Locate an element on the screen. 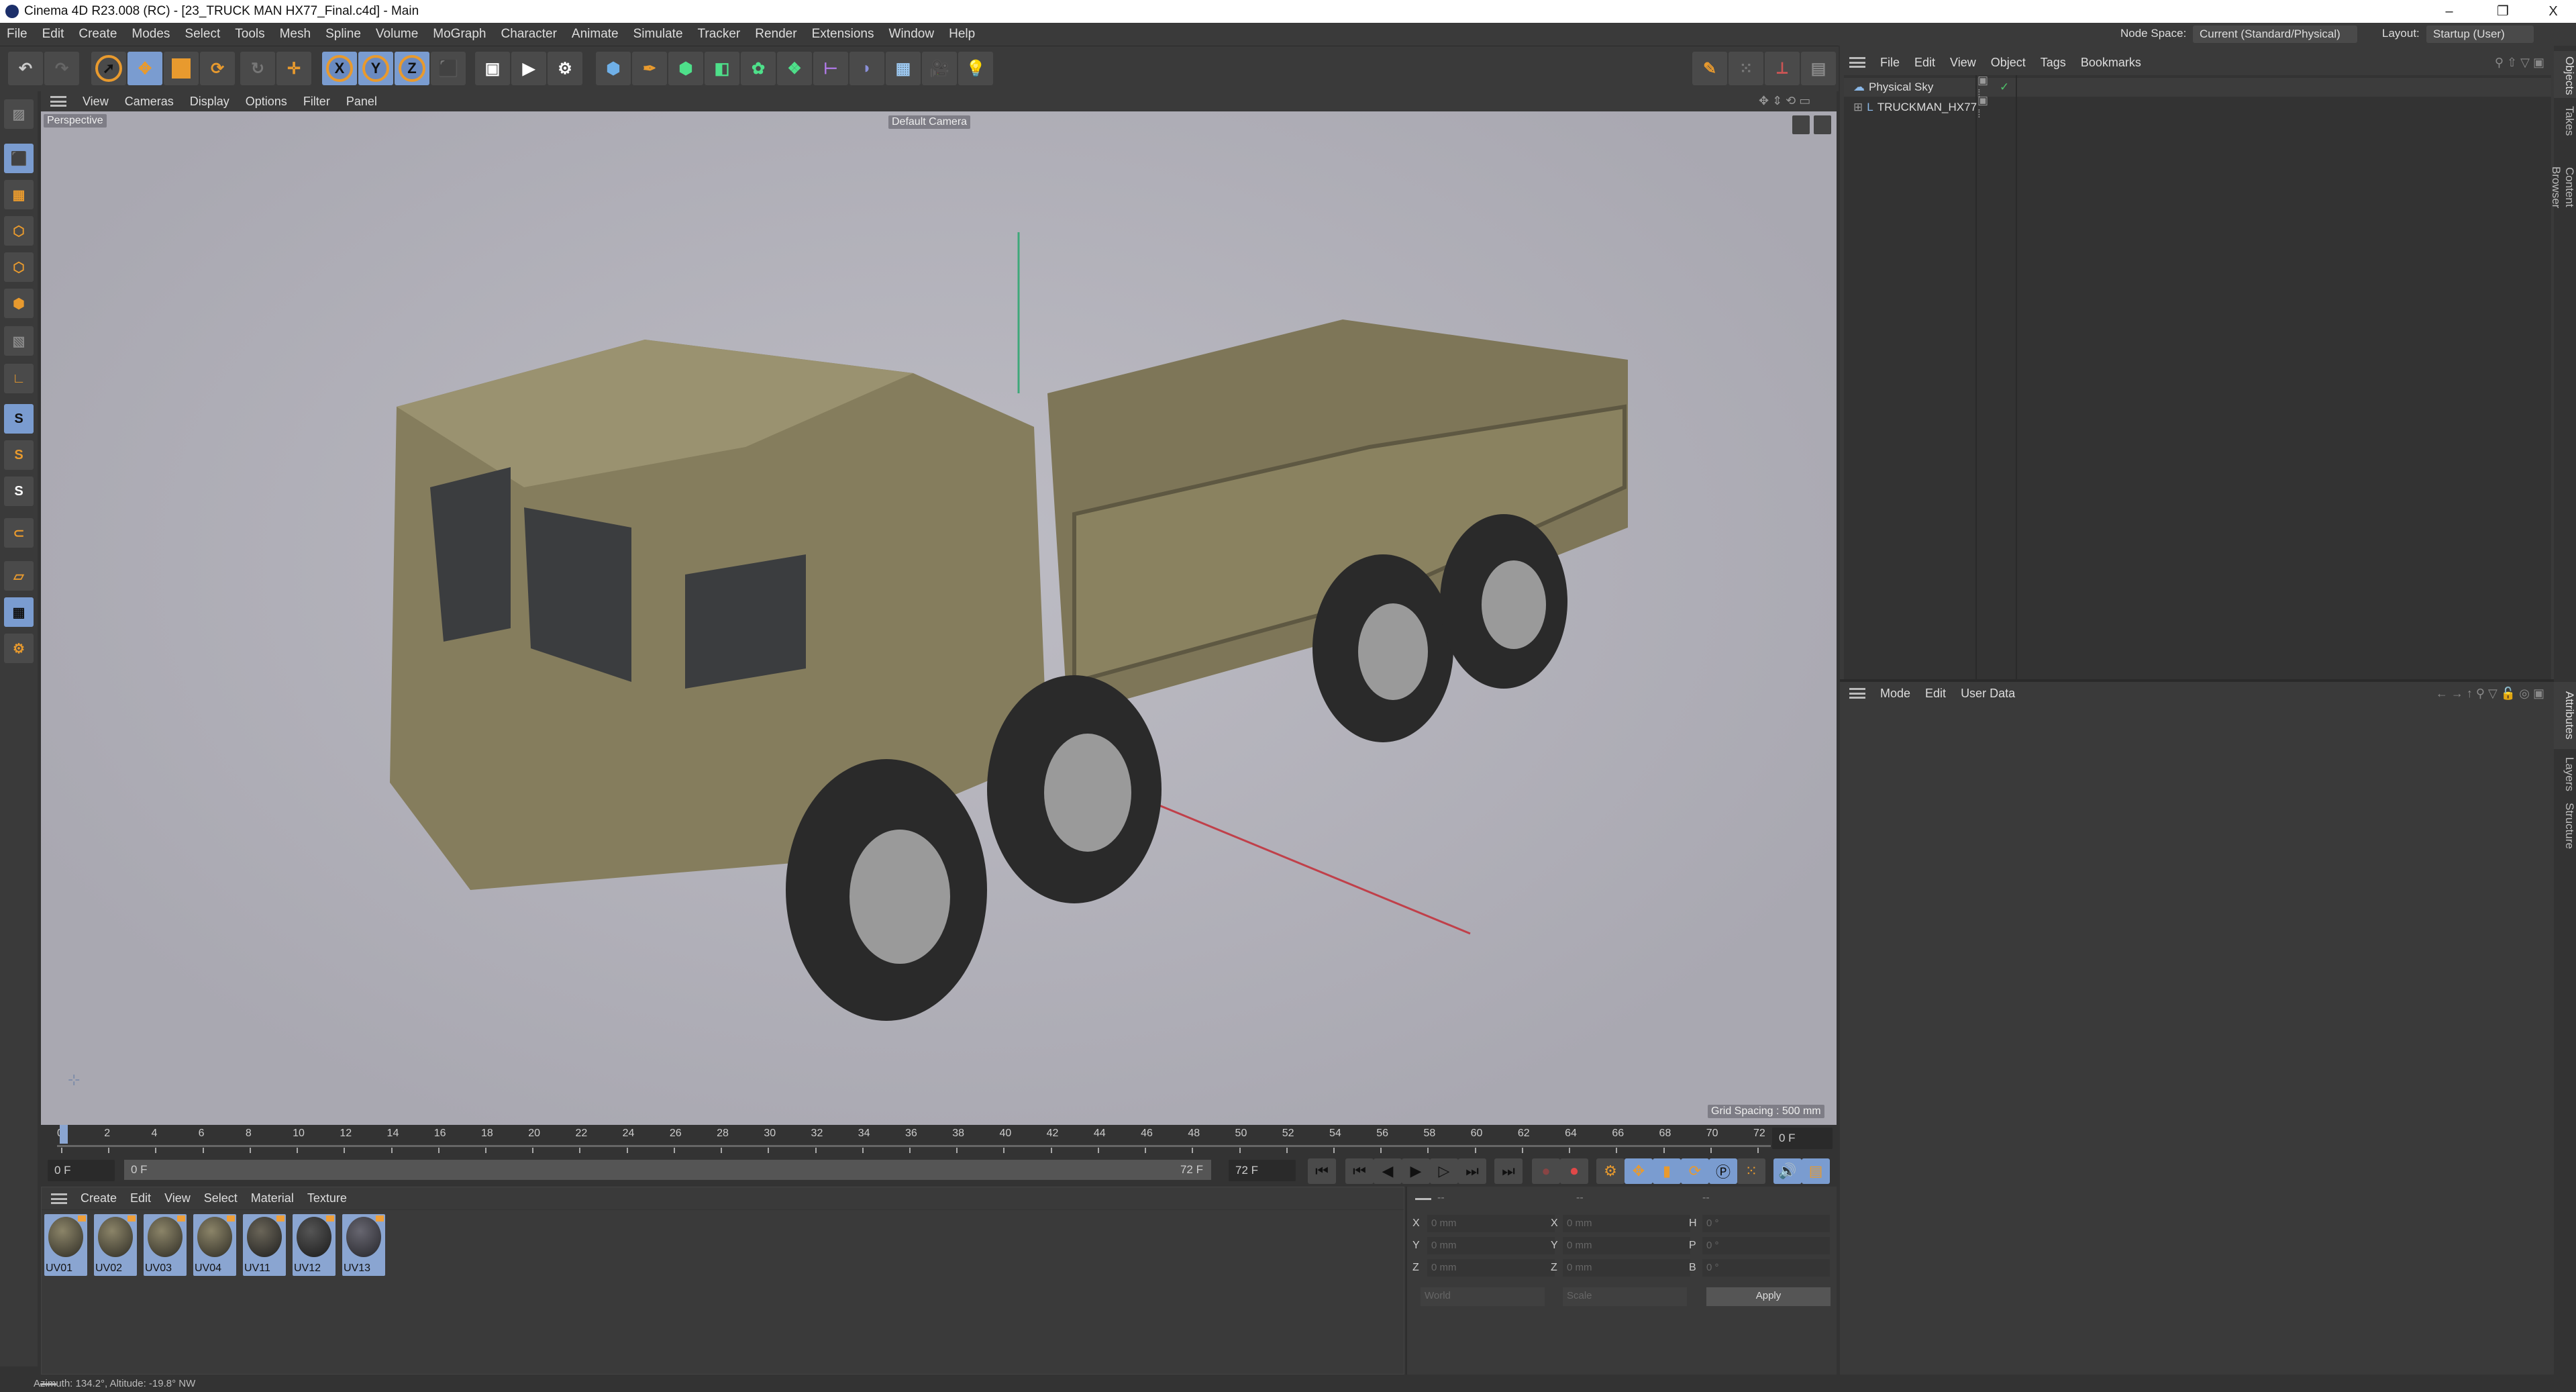  frame-range-slider: 0 F 72 F is located at coordinates (667, 1170).